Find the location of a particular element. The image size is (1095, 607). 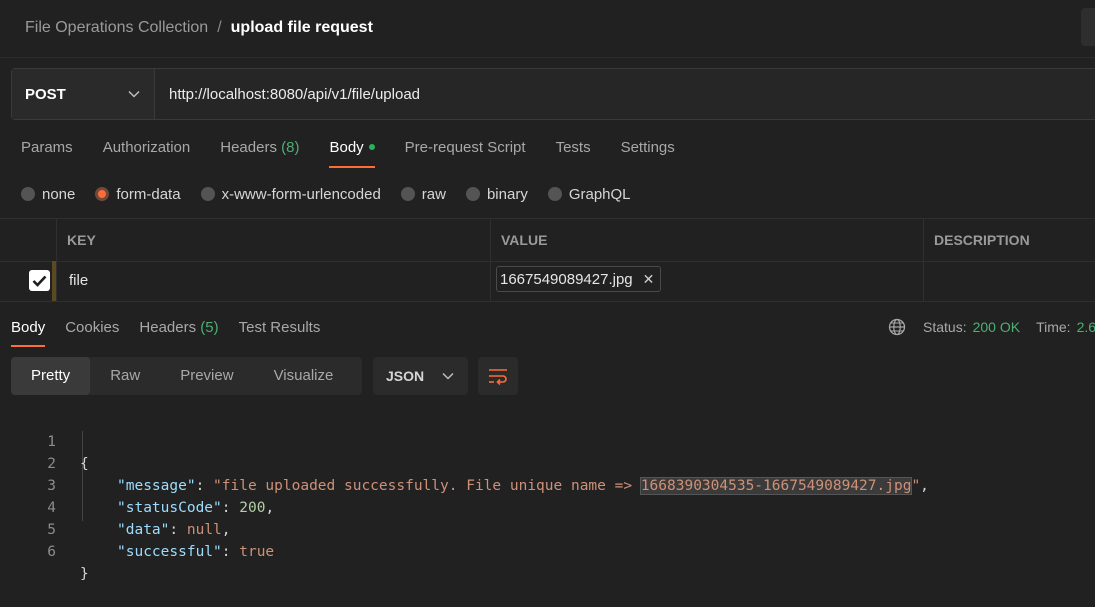

json-null-value: null is located at coordinates (204, 530).